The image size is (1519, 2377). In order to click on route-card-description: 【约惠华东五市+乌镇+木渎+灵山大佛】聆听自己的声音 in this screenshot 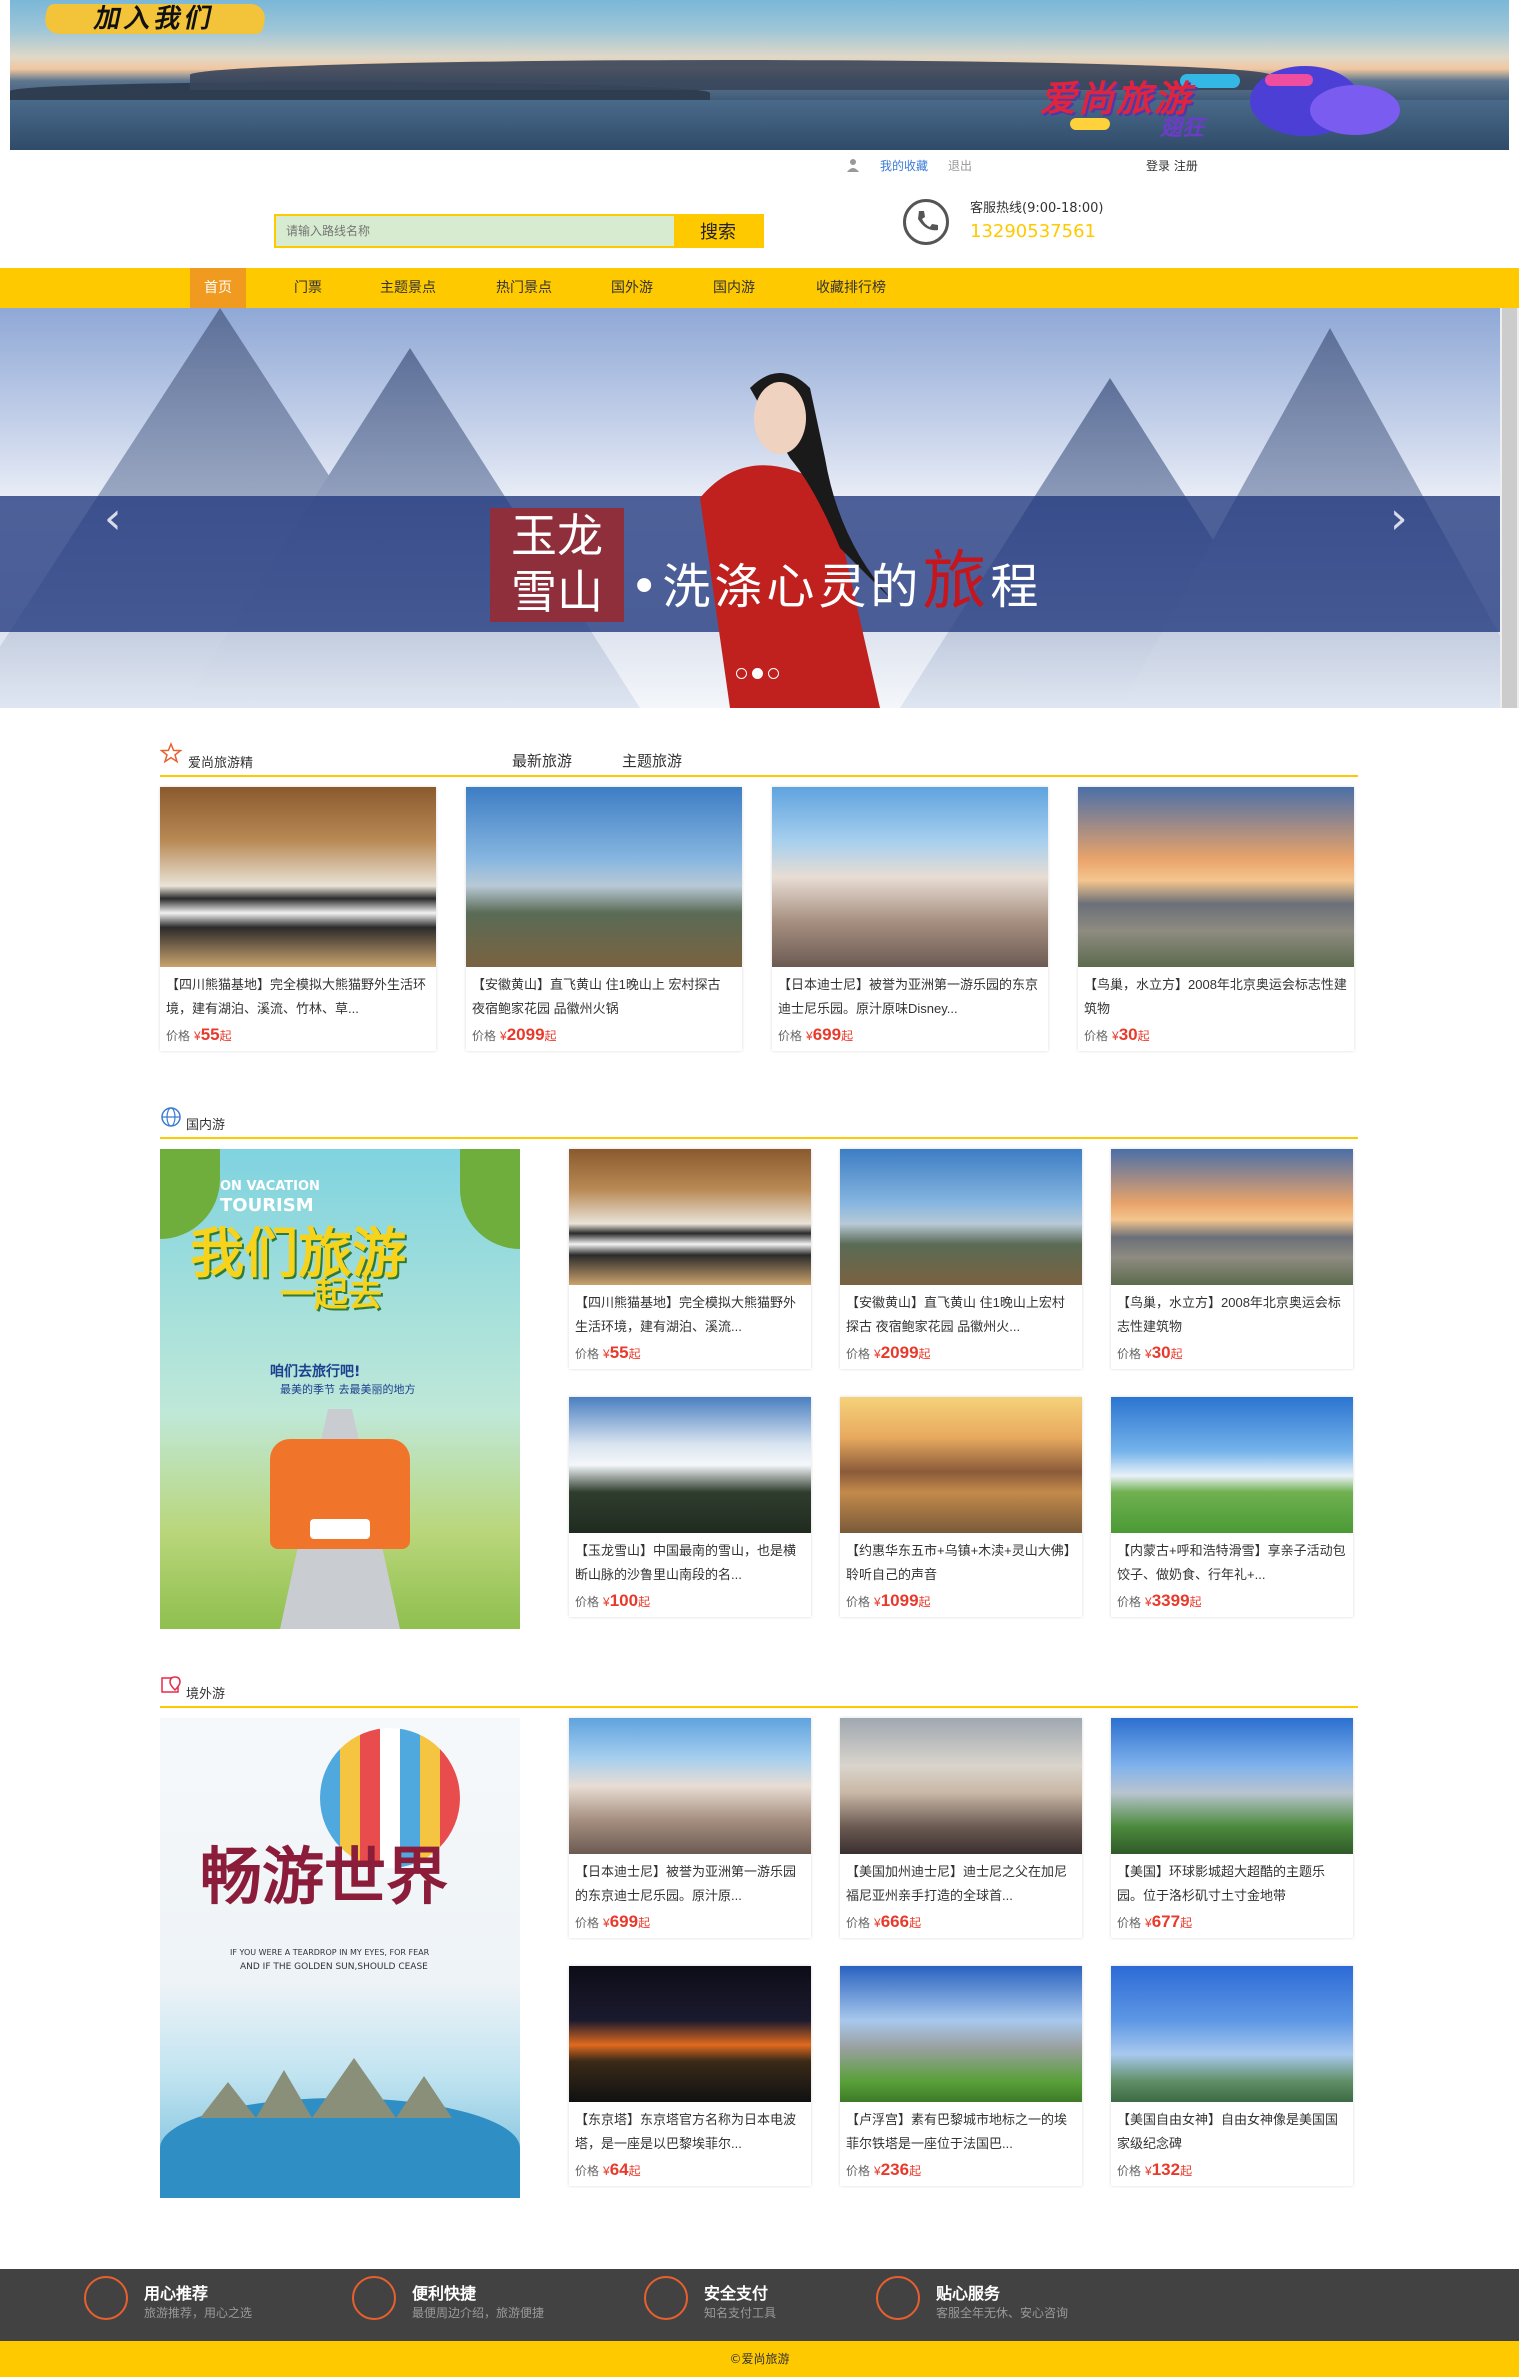, I will do `click(961, 1563)`.